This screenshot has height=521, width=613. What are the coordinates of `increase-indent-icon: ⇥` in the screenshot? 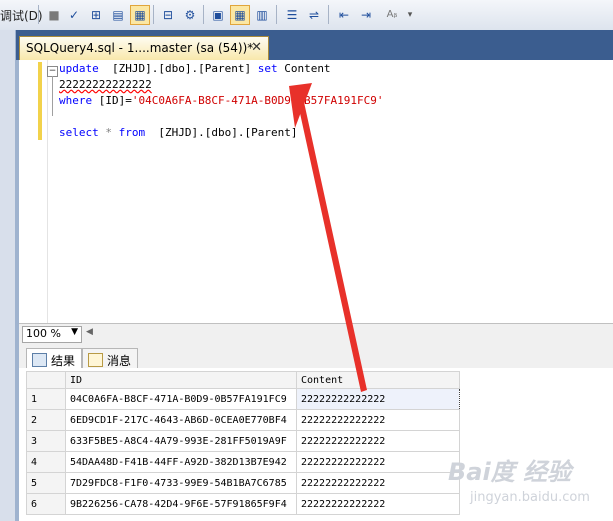 It's located at (366, 15).